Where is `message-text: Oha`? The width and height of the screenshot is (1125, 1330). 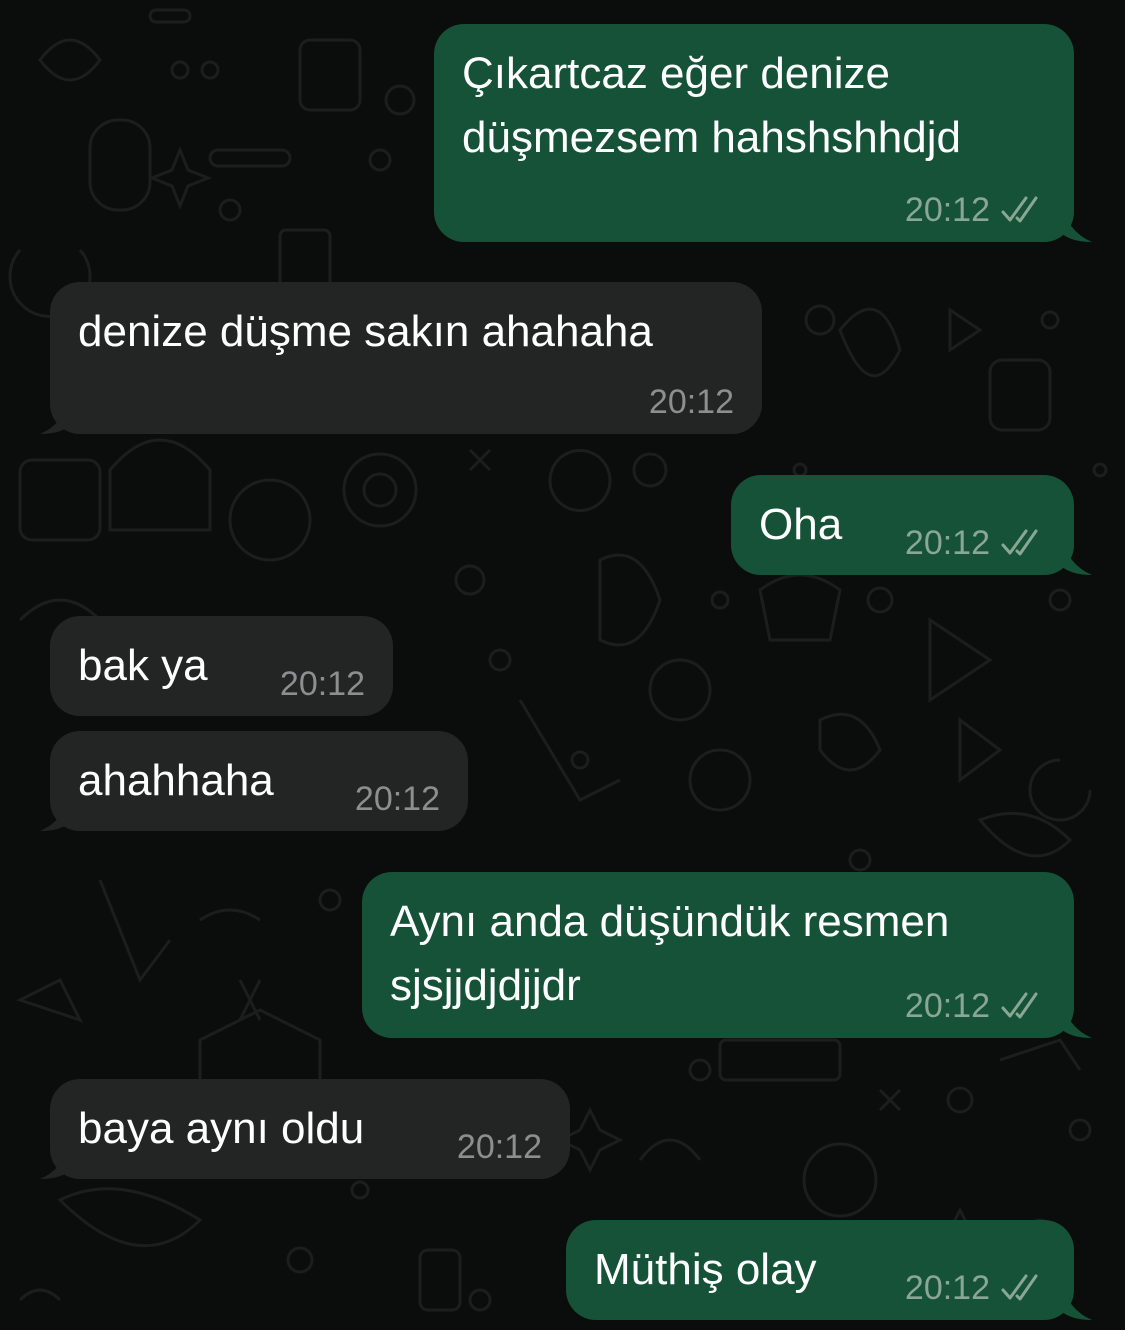
message-text: Oha is located at coordinates (801, 524).